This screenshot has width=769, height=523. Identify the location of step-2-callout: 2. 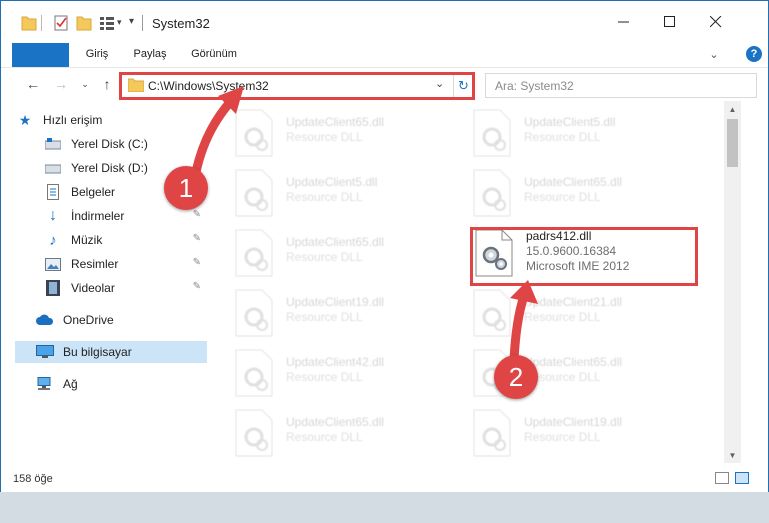
(516, 377).